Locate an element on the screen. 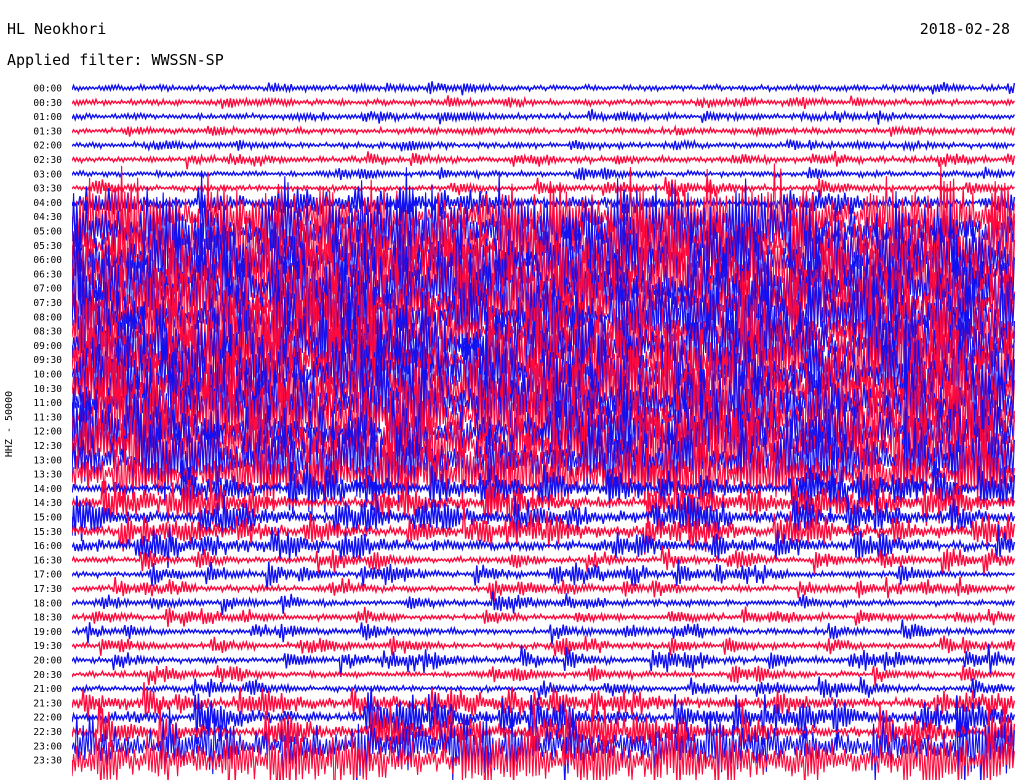  tick-label: 20:30 is located at coordinates (47, 675).